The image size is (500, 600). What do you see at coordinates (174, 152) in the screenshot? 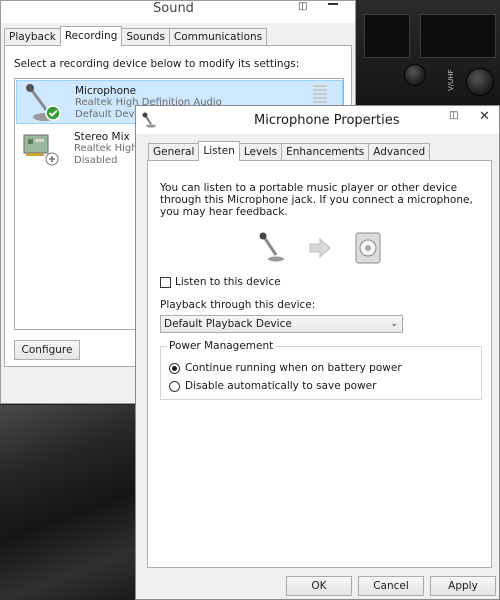
I see `tab-general: General` at bounding box center [174, 152].